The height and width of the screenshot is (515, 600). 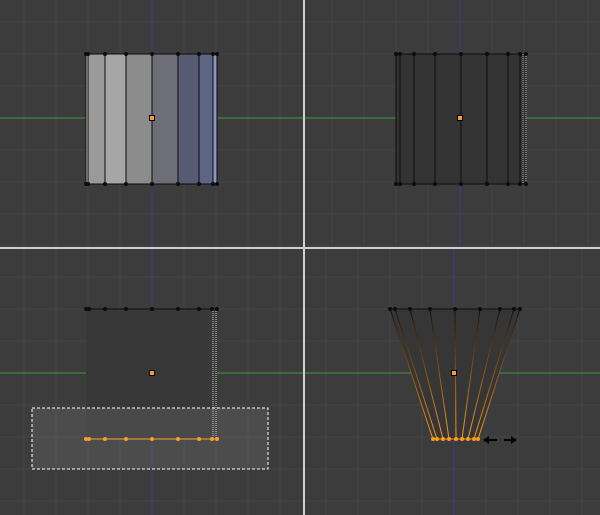 I want to click on box-select-region, so click(x=150, y=438).